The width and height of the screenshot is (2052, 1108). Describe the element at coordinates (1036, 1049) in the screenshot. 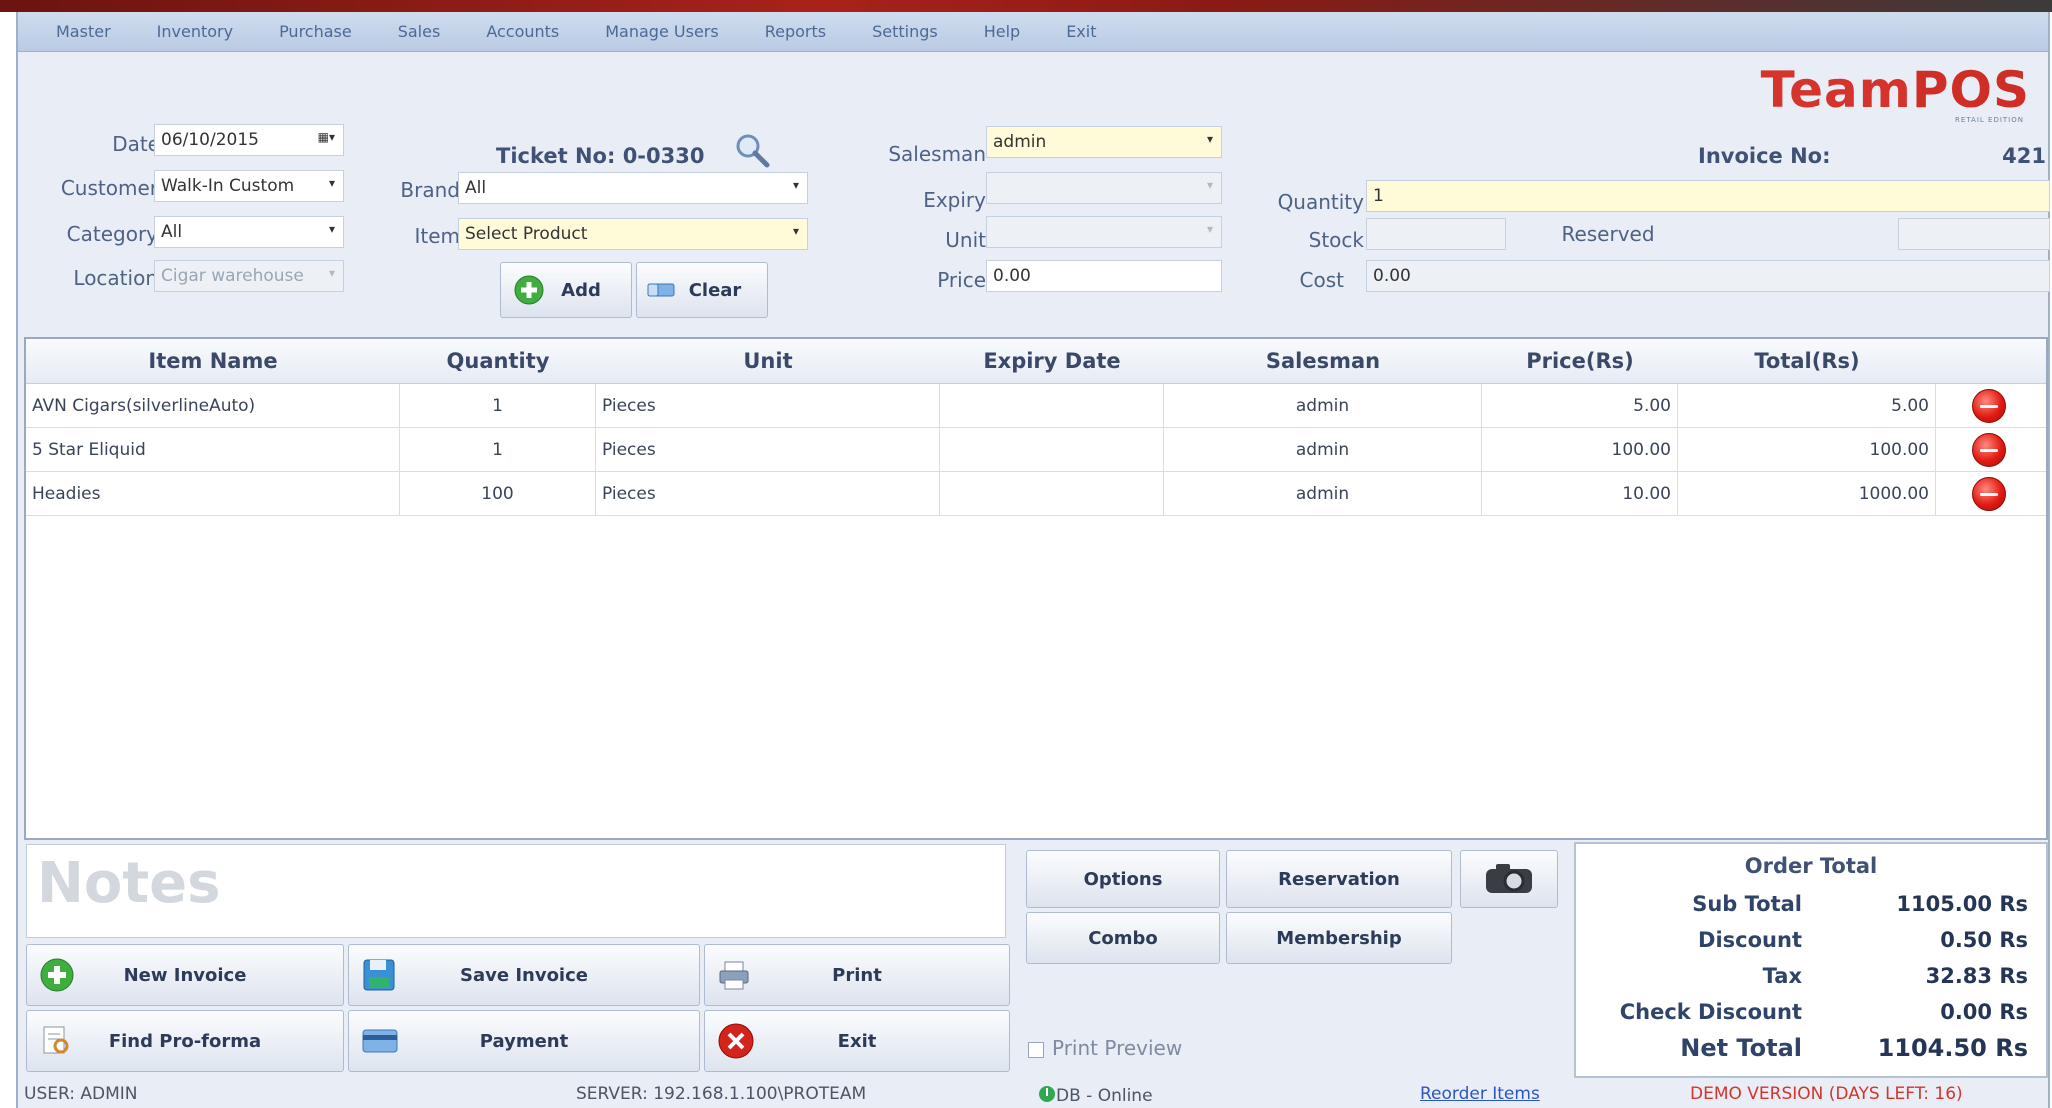

I see `checkbox-icon` at that location.